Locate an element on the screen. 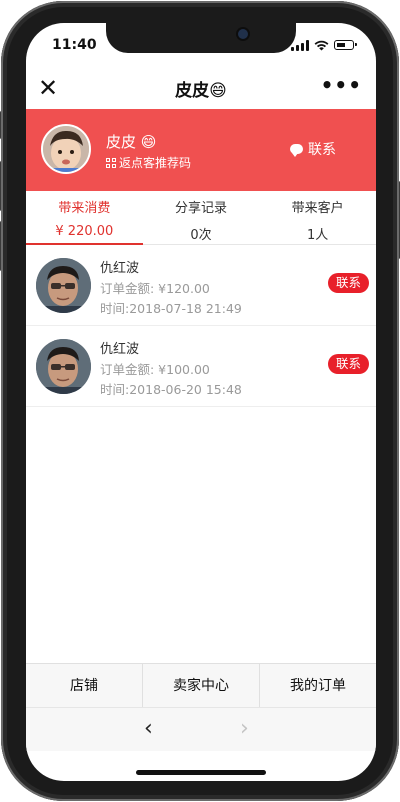 The height and width of the screenshot is (802, 400). tab-store: 店铺 is located at coordinates (84, 686).